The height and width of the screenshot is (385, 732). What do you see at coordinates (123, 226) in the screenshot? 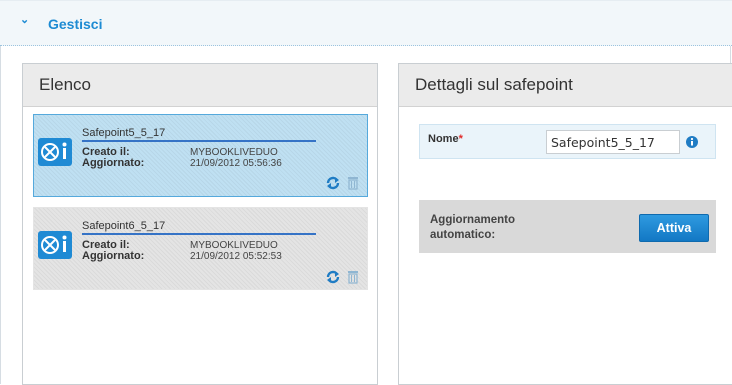
I see `safepoint-name: Safepoint6_5_17` at bounding box center [123, 226].